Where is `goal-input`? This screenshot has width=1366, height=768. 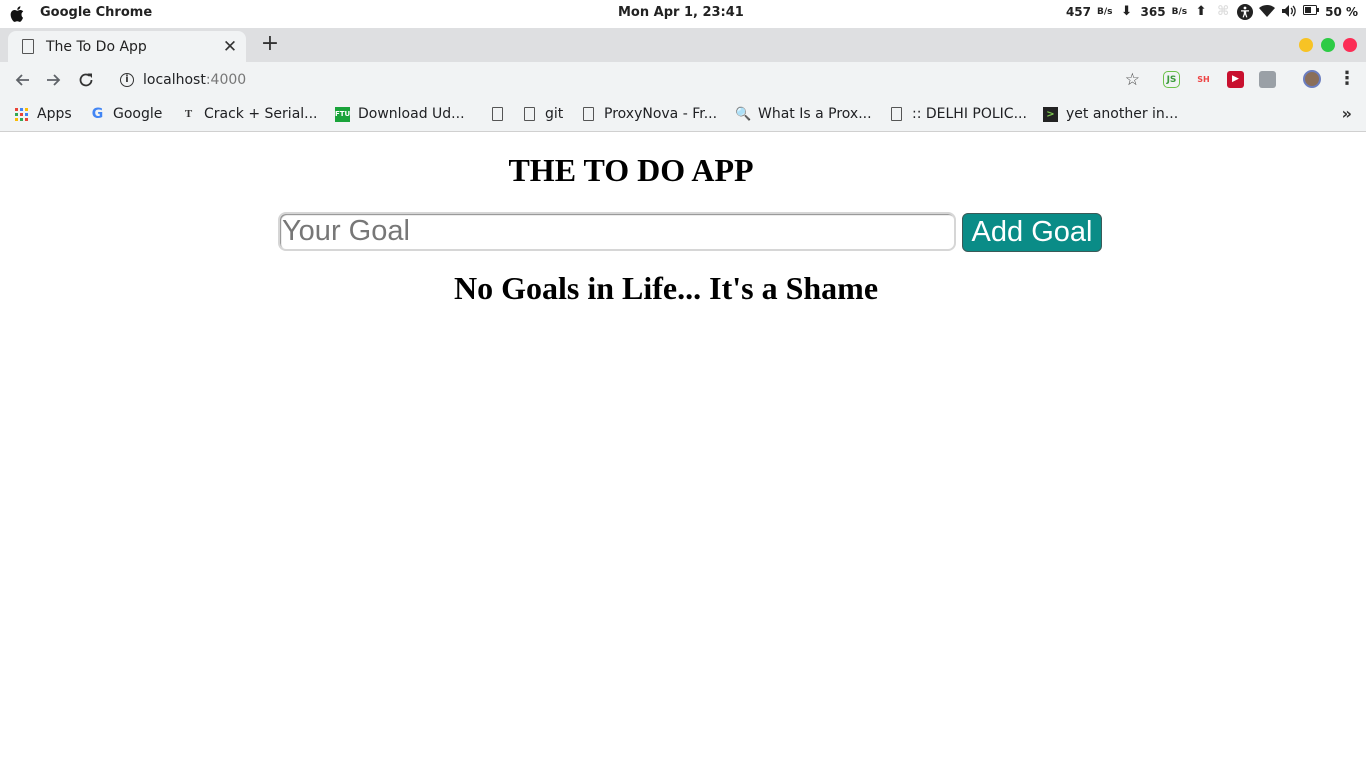 goal-input is located at coordinates (617, 231).